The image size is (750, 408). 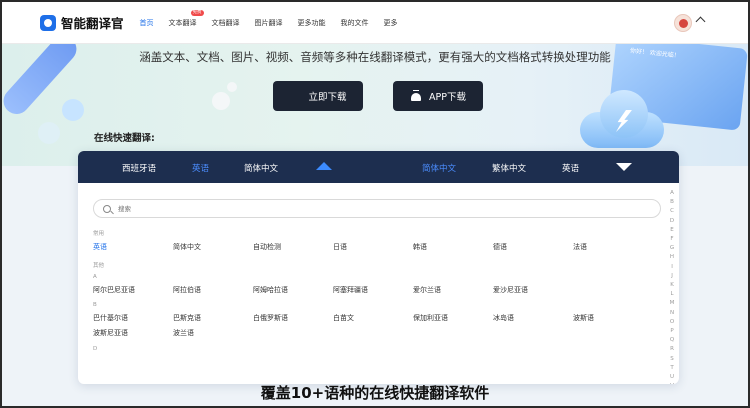 What do you see at coordinates (327, 97) in the screenshot?
I see `windows-download-label: 立即下载` at bounding box center [327, 97].